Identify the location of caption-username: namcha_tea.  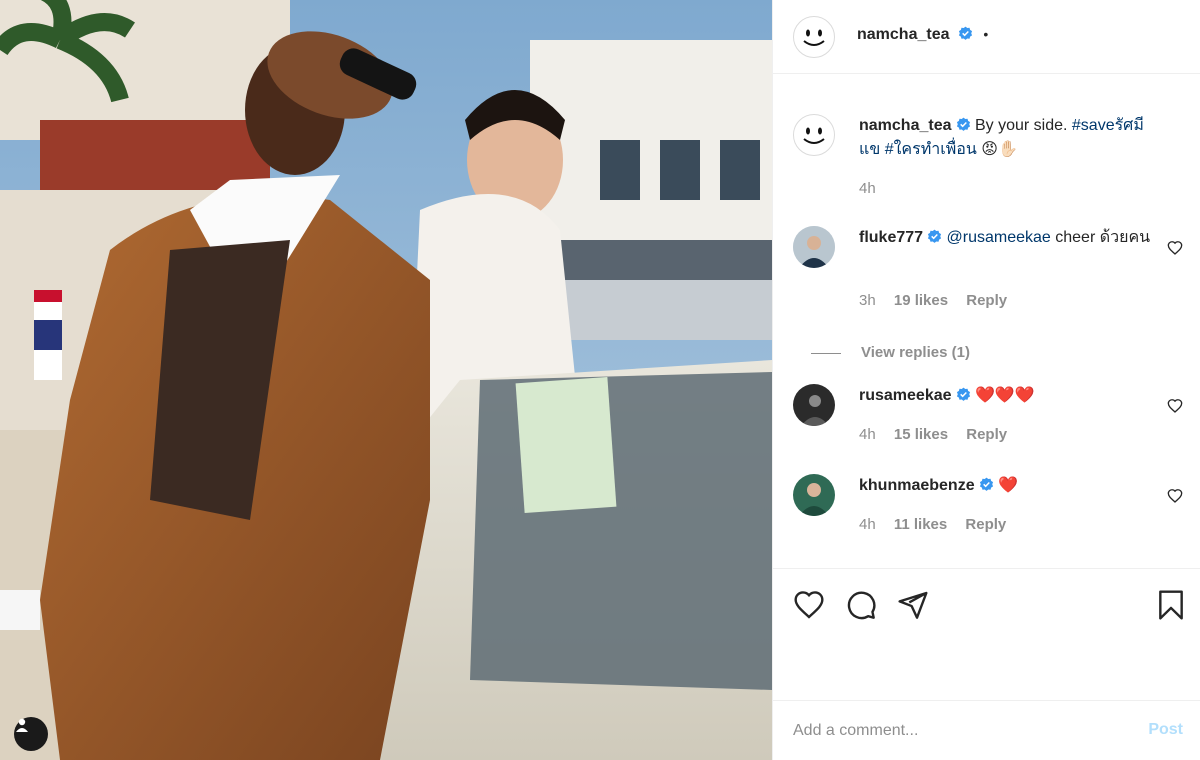
(905, 125).